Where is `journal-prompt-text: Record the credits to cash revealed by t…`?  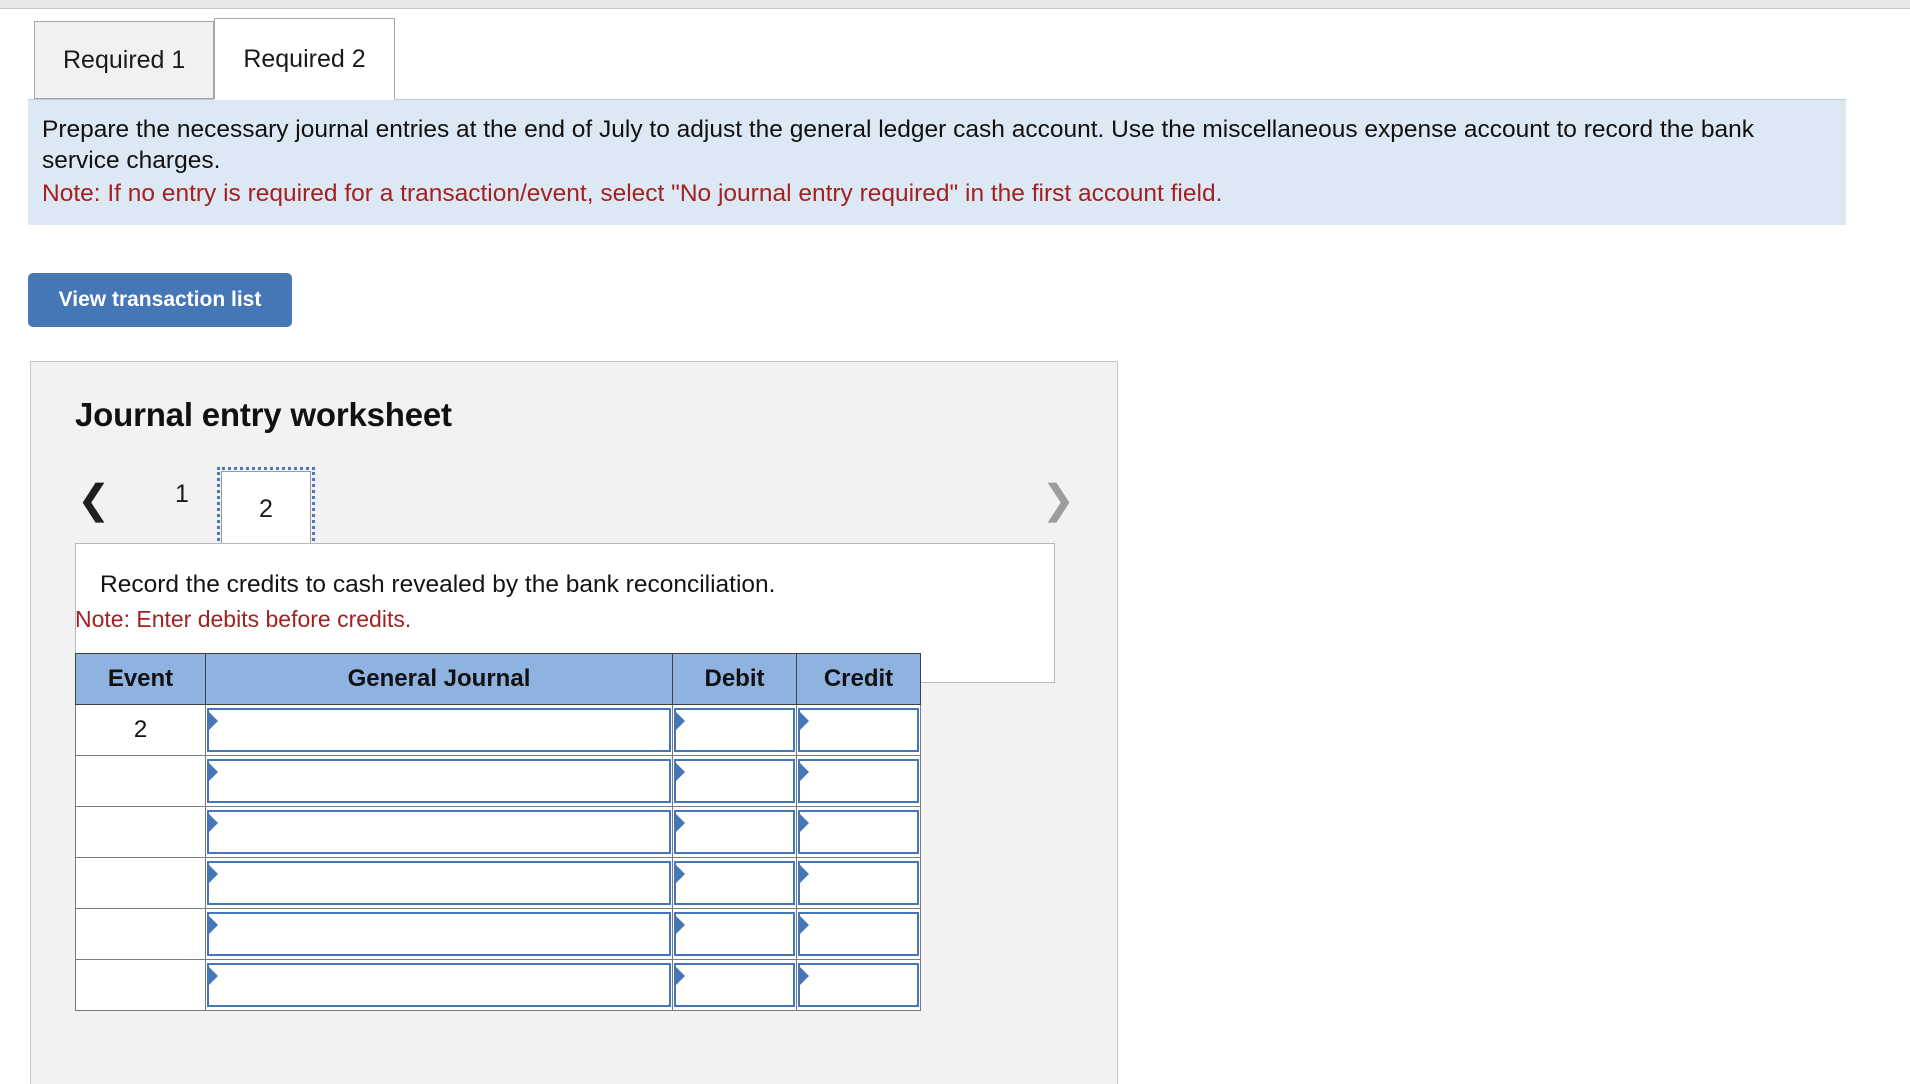 journal-prompt-text: Record the credits to cash revealed by t… is located at coordinates (438, 584).